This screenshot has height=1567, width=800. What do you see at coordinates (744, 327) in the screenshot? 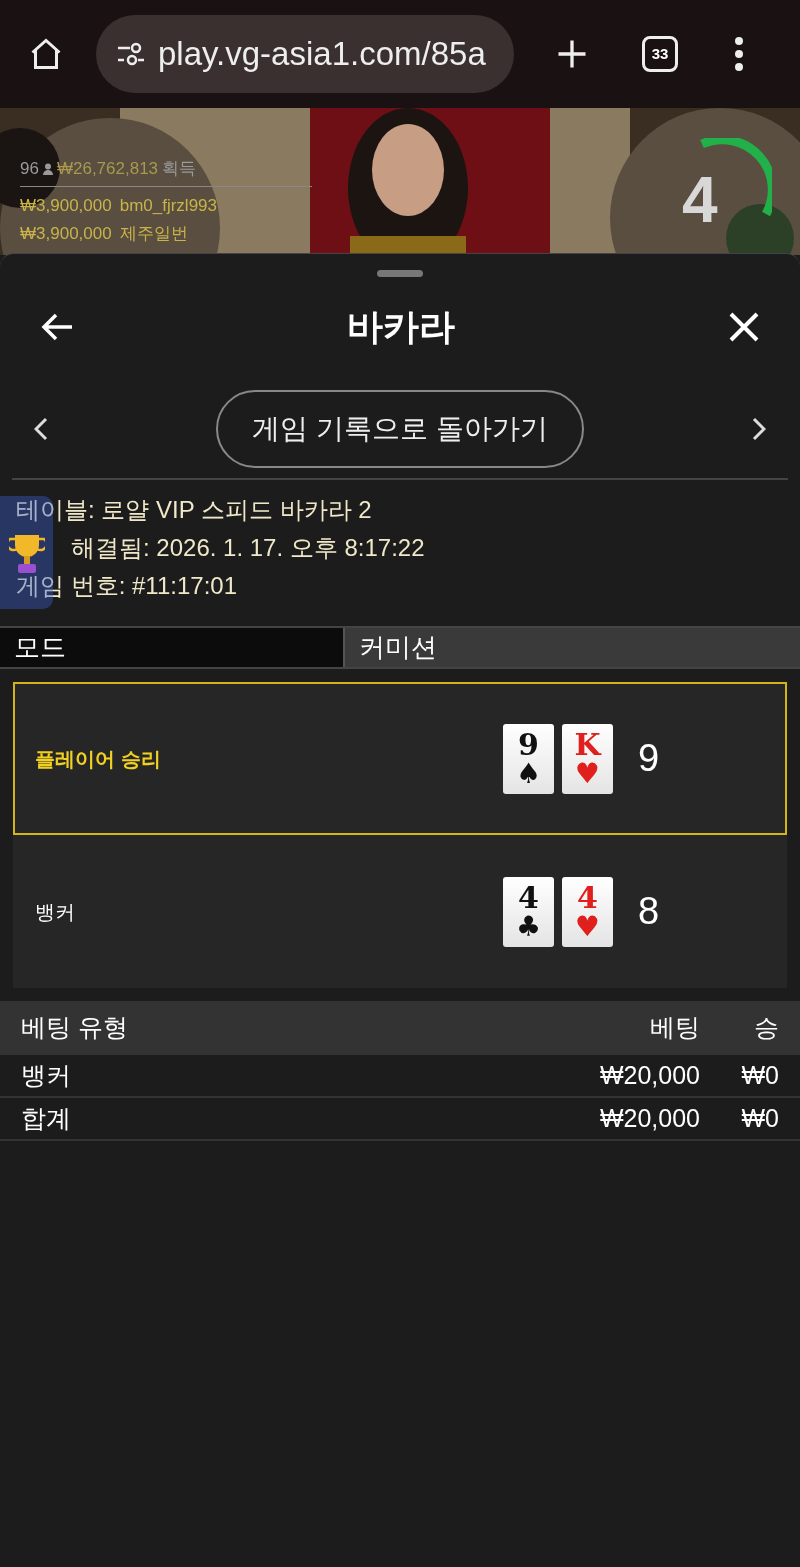
I see `close-icon` at bounding box center [744, 327].